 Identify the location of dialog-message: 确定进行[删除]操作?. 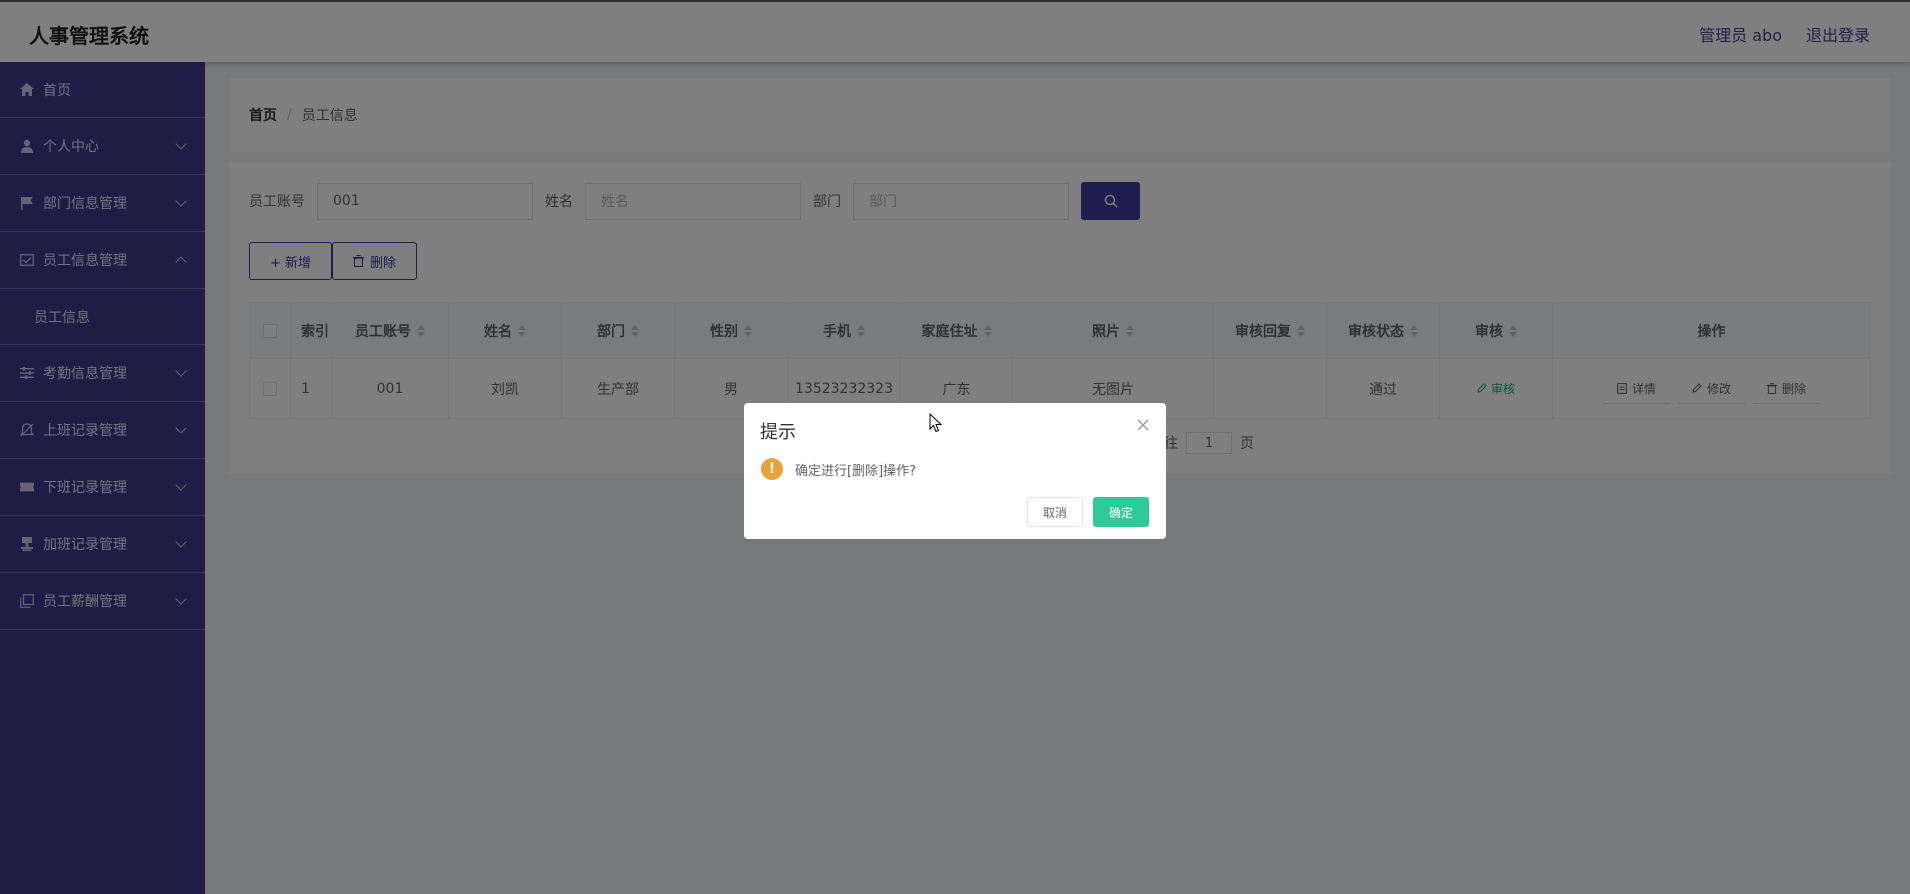
(856, 471).